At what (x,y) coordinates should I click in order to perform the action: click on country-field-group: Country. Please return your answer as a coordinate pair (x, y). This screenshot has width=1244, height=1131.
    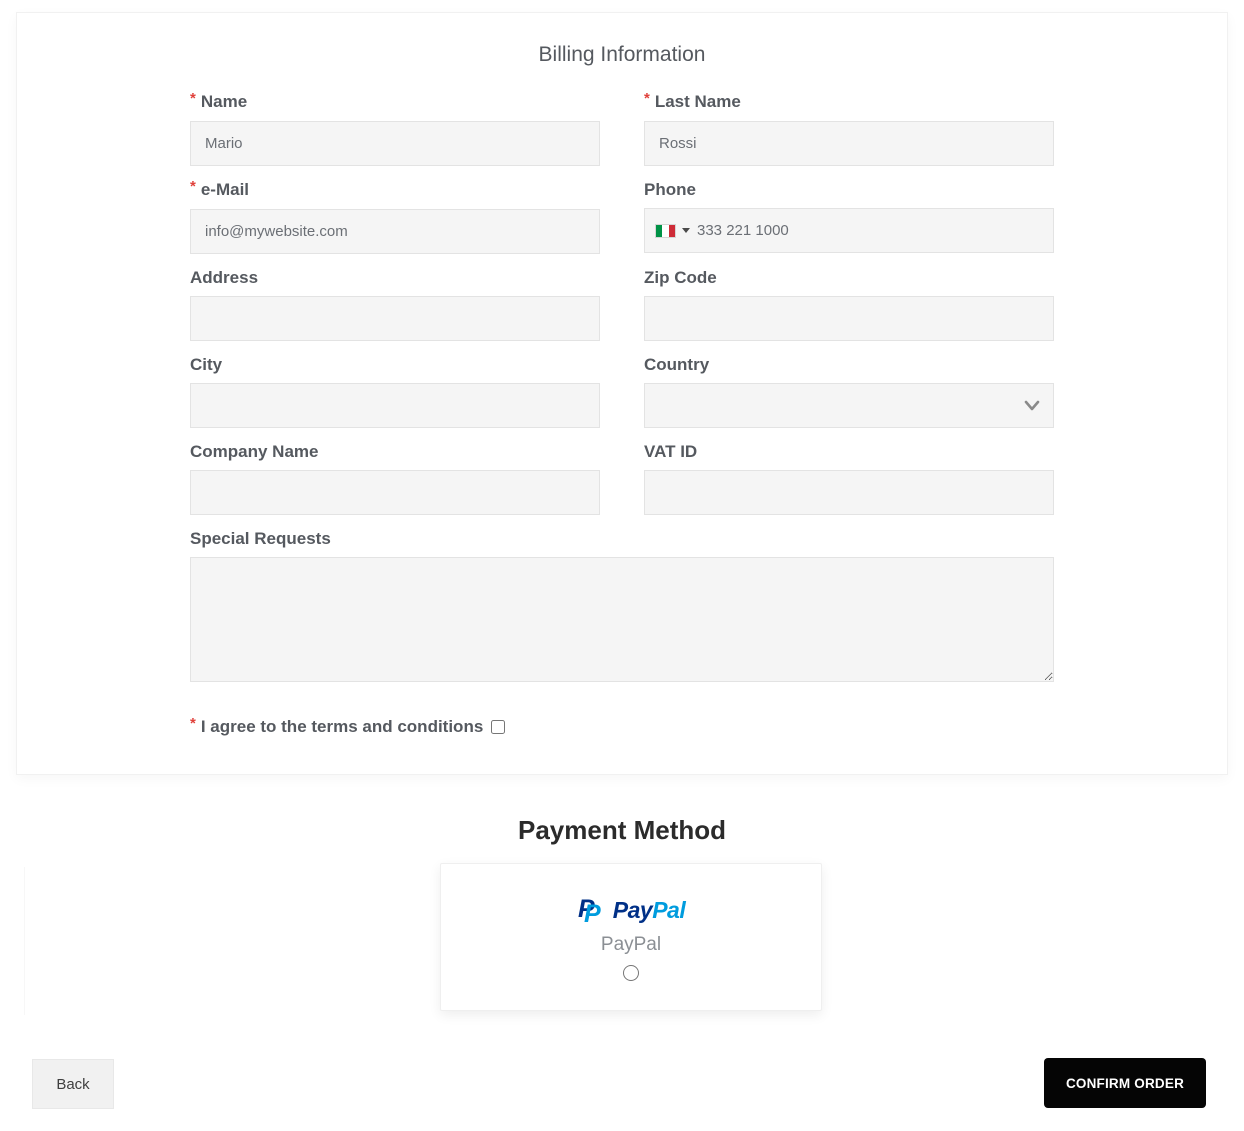
    Looking at the image, I should click on (849, 392).